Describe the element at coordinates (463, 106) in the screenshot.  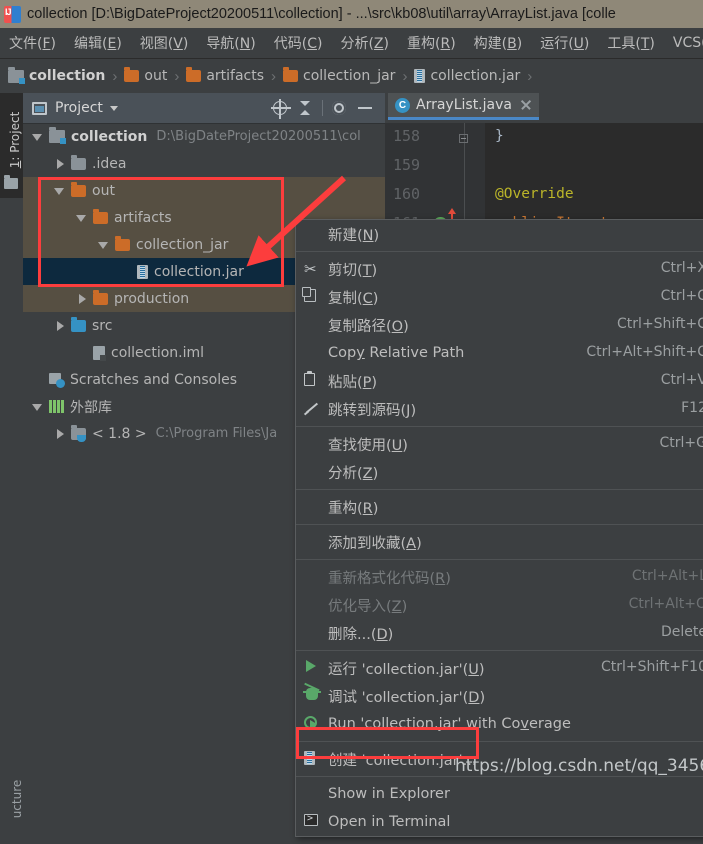
I see `editor-tab-arraylist: ArrayList.java` at that location.